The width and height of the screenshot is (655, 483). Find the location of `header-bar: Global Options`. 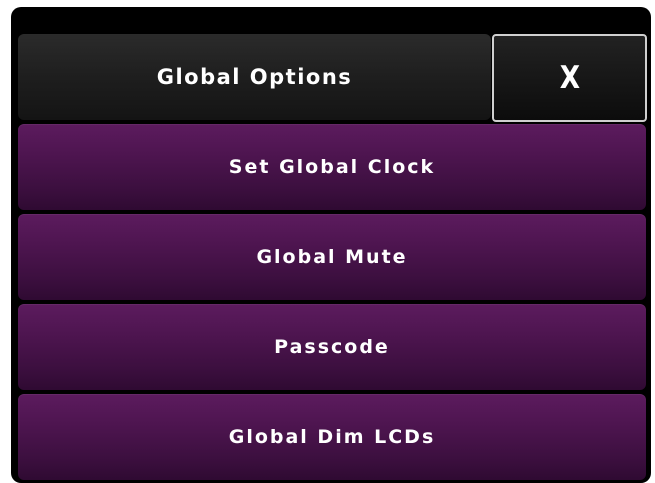

header-bar: Global Options is located at coordinates (254, 77).